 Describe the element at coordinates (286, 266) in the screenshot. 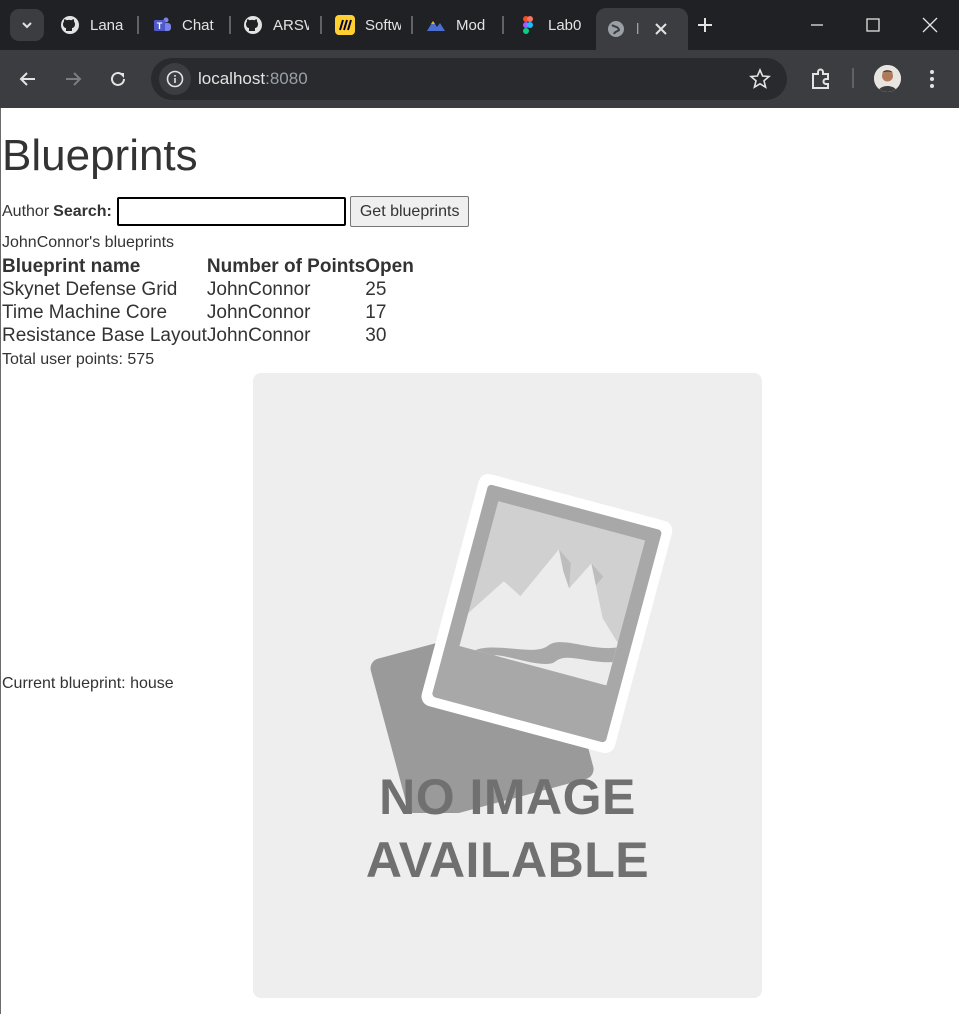

I see `col-header-number-of-points: Number of Points` at that location.